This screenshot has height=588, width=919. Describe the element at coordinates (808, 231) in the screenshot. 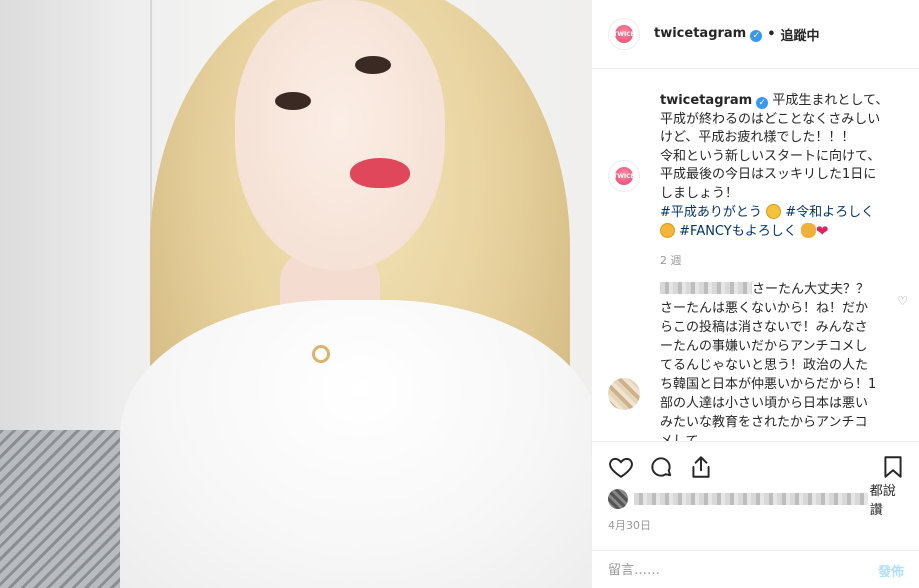

I see `waving-hand-emoji-icon` at that location.